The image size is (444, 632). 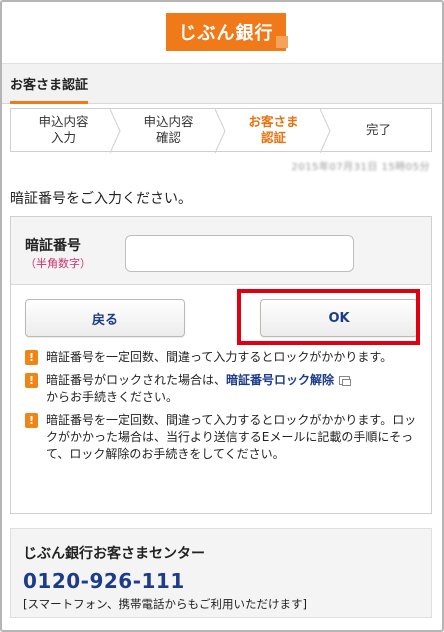 What do you see at coordinates (165, 604) in the screenshot?
I see `contact-note: [スマートフォン、携帯電話からもご利用いただけます]` at bounding box center [165, 604].